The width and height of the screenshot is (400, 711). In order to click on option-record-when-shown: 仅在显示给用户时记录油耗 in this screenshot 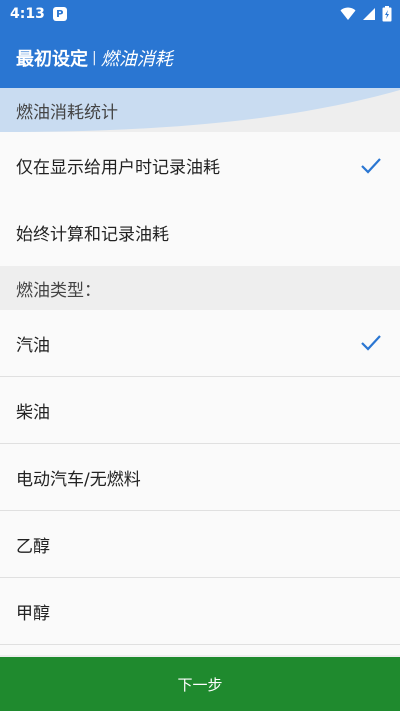, I will do `click(200, 165)`.